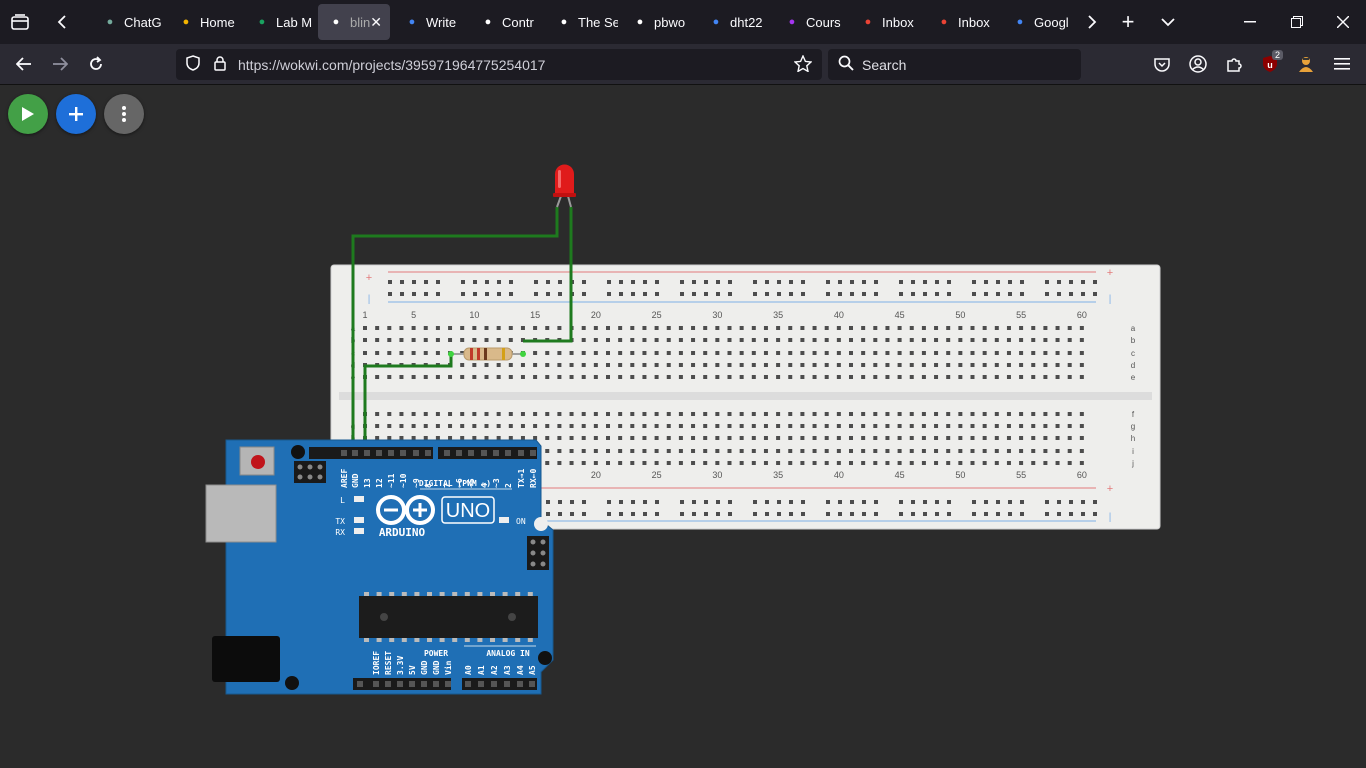  What do you see at coordinates (658, 22) in the screenshot?
I see `browser-tab: ● pbwo` at bounding box center [658, 22].